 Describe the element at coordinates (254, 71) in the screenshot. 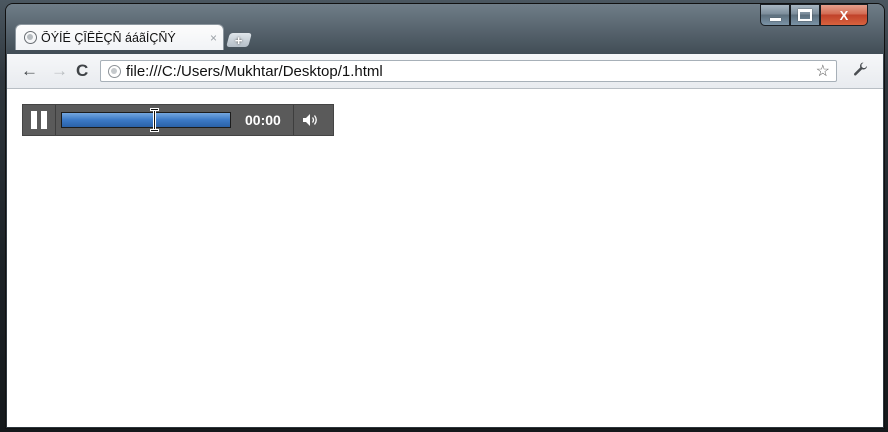

I see `address-url: file:///C:/Users/Mukhtar/Desktop/1.html` at that location.